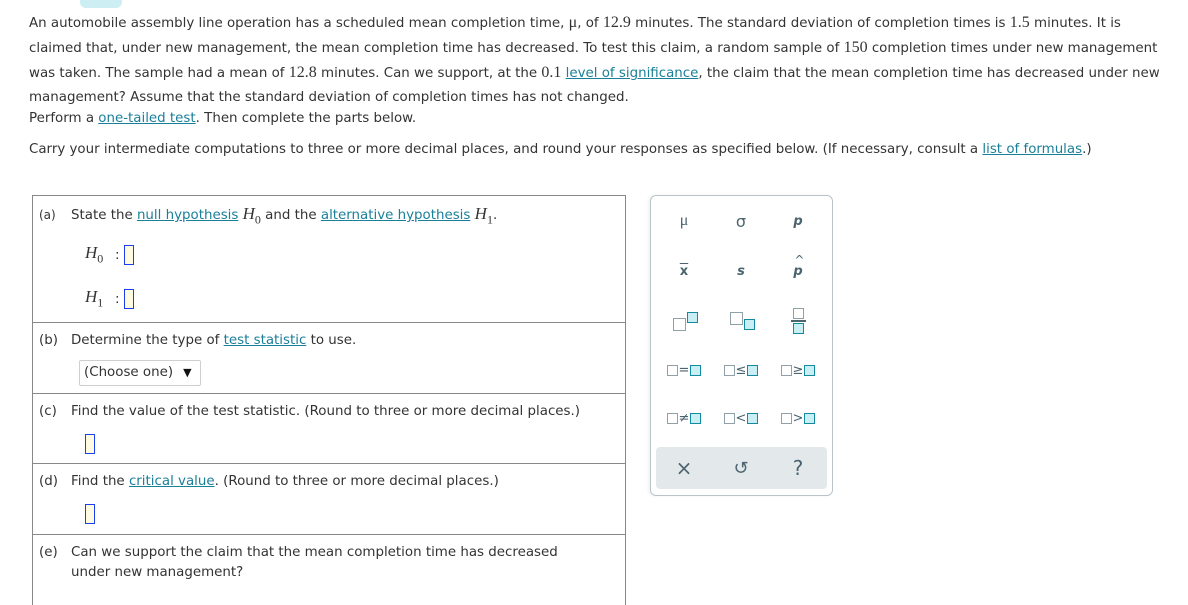 The width and height of the screenshot is (1188, 605). I want to click on mu-button: μ, so click(684, 221).